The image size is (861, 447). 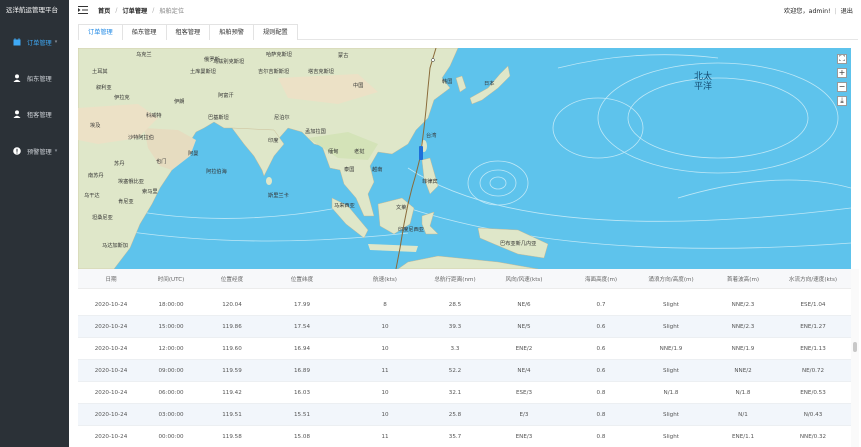 What do you see at coordinates (847, 11) in the screenshot?
I see `logout-link: 退出` at bounding box center [847, 11].